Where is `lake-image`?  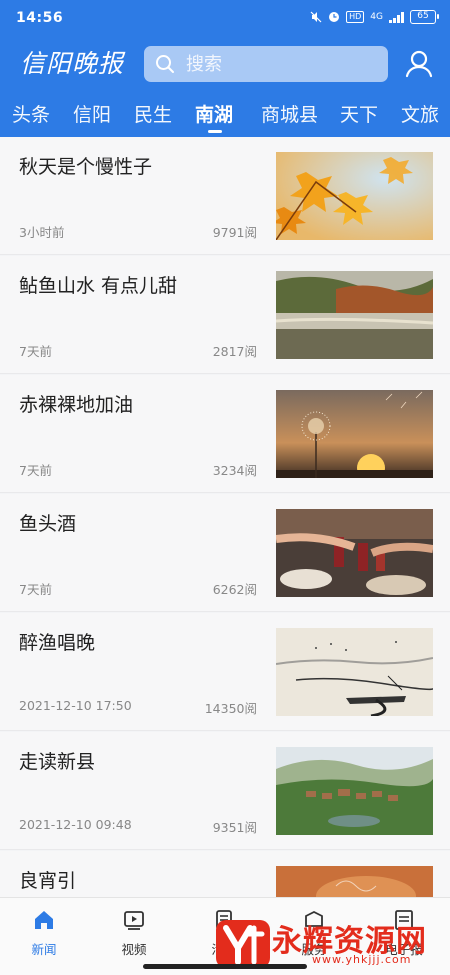 lake-image is located at coordinates (354, 315).